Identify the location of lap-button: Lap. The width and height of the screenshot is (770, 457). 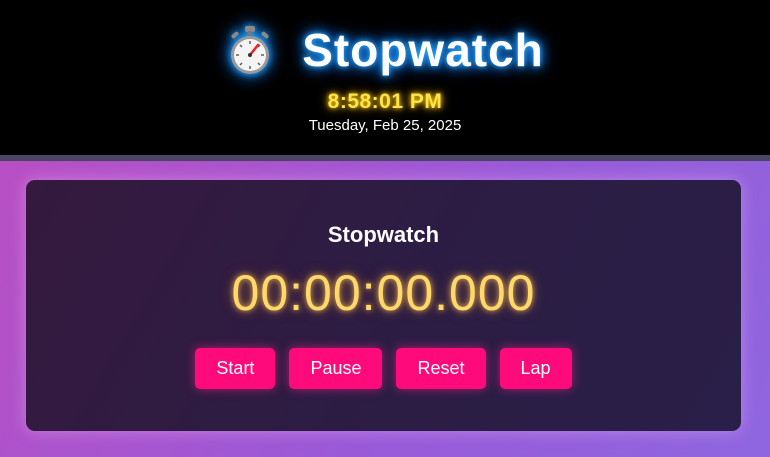
(535, 368).